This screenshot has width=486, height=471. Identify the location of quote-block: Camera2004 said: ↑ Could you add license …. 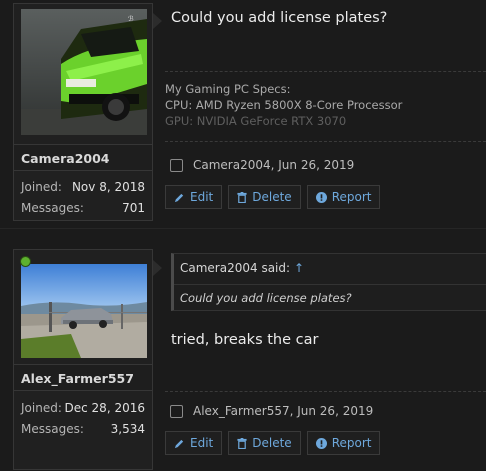
(328, 282).